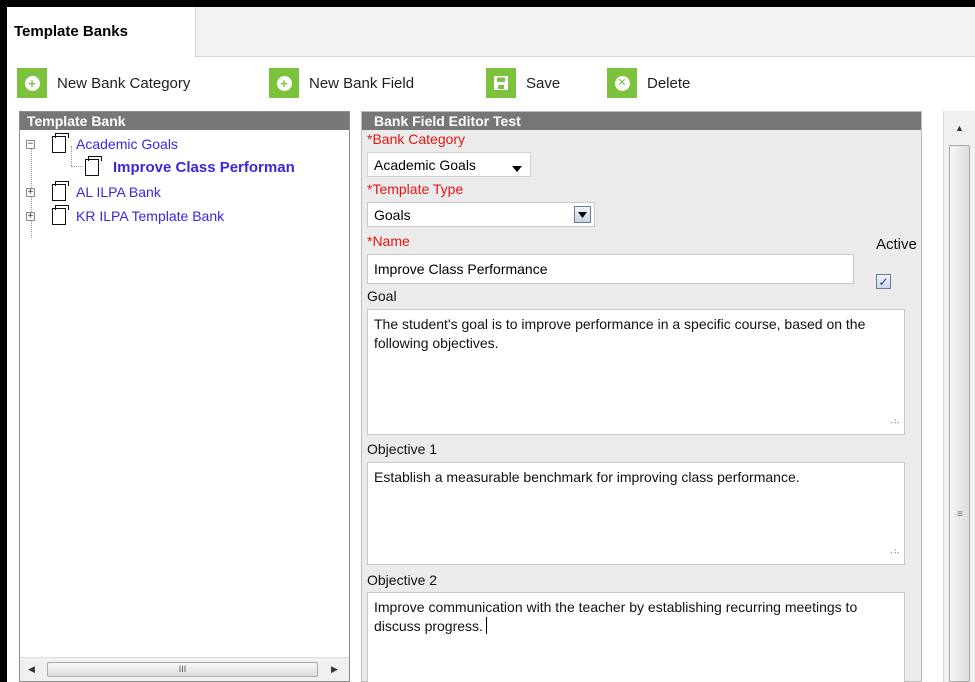 This screenshot has width=975, height=682. I want to click on scroll-grip: III, so click(182, 669).